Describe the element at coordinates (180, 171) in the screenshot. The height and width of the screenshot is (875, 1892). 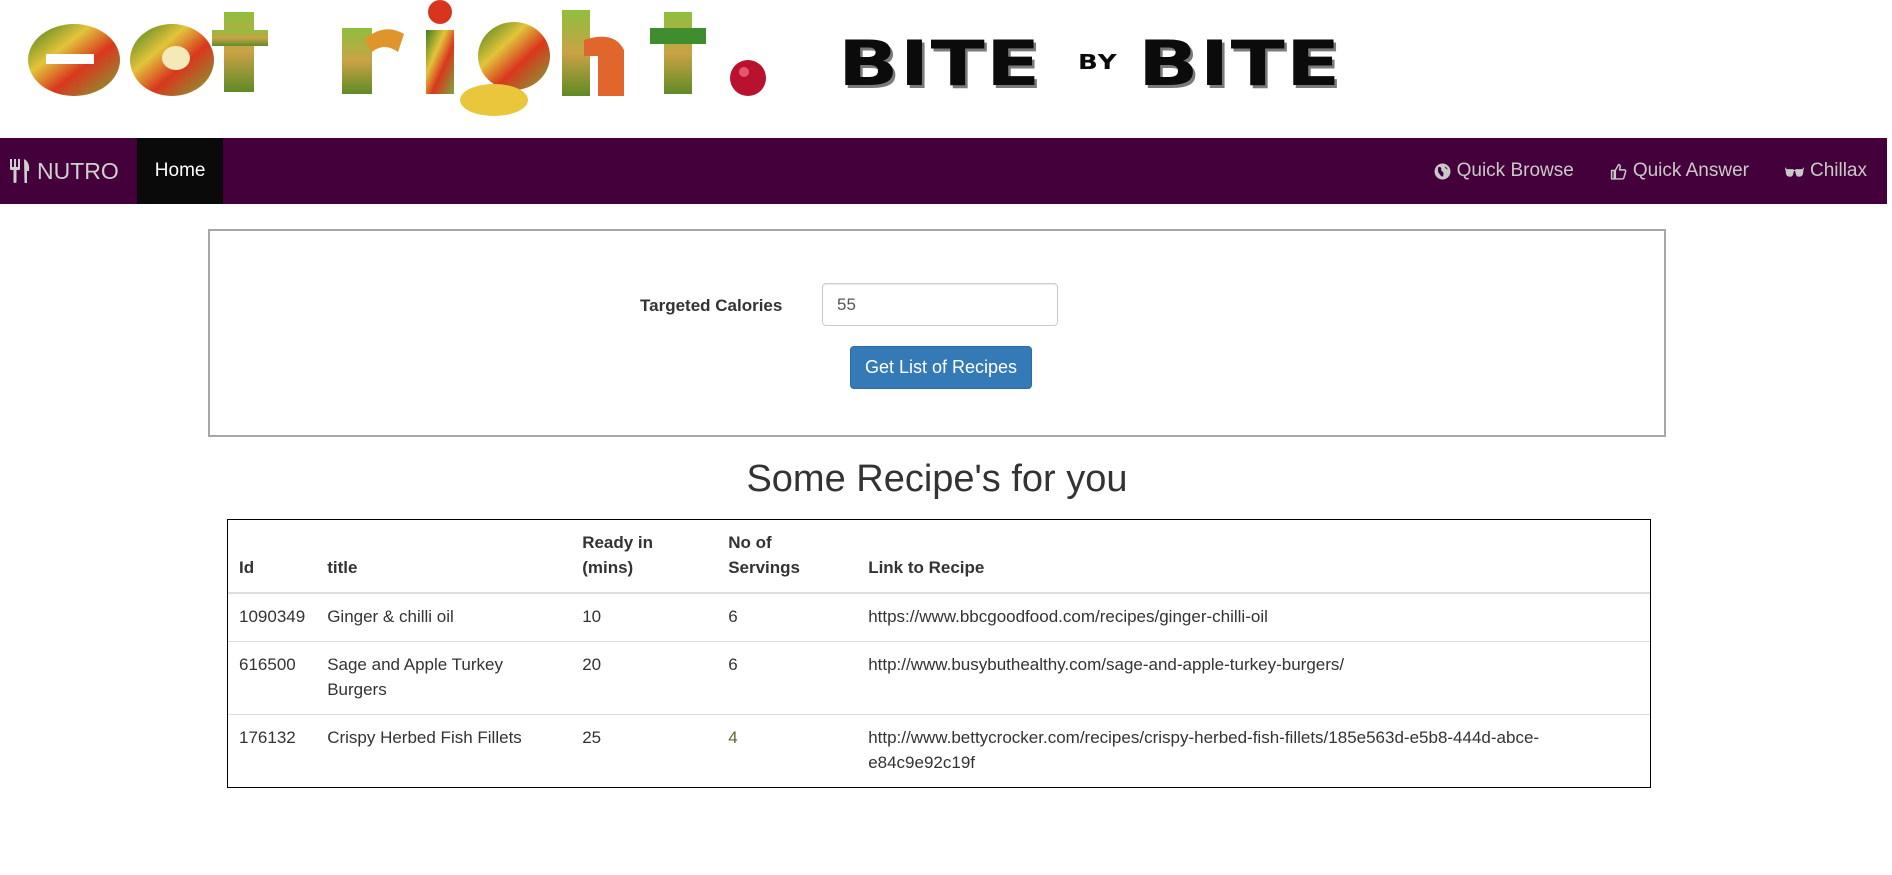
I see `nav-home: Home` at that location.